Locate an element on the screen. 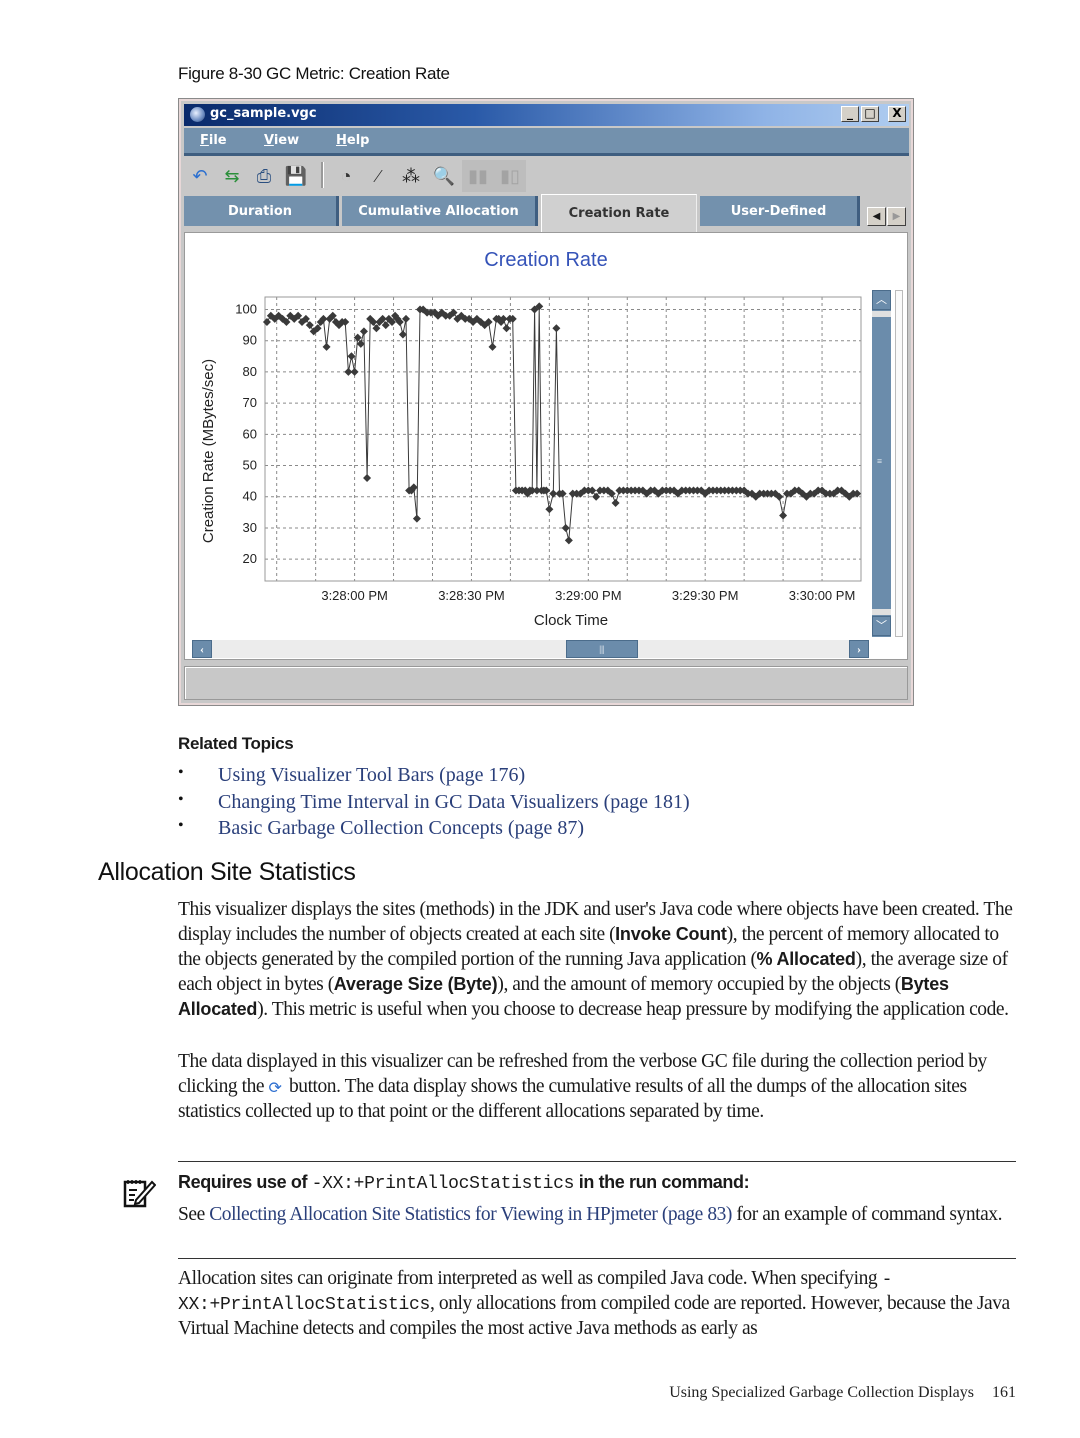  zoom-out-icon: 🔍 is located at coordinates (444, 176).